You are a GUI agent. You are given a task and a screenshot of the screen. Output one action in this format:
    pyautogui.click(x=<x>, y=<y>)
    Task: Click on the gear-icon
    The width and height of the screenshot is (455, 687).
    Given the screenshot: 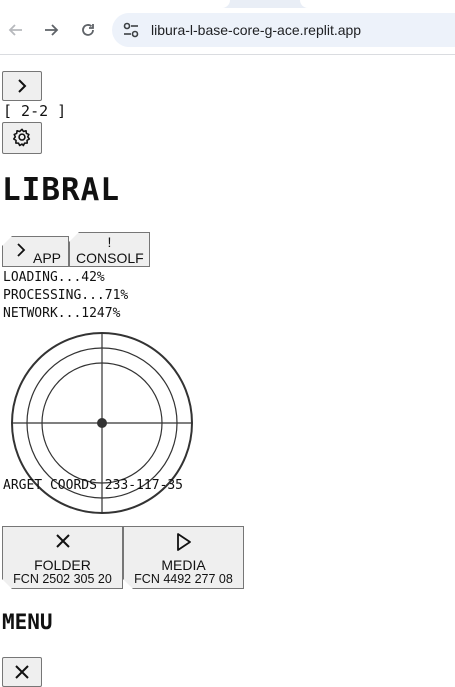 What is the action you would take?
    pyautogui.click(x=21, y=137)
    